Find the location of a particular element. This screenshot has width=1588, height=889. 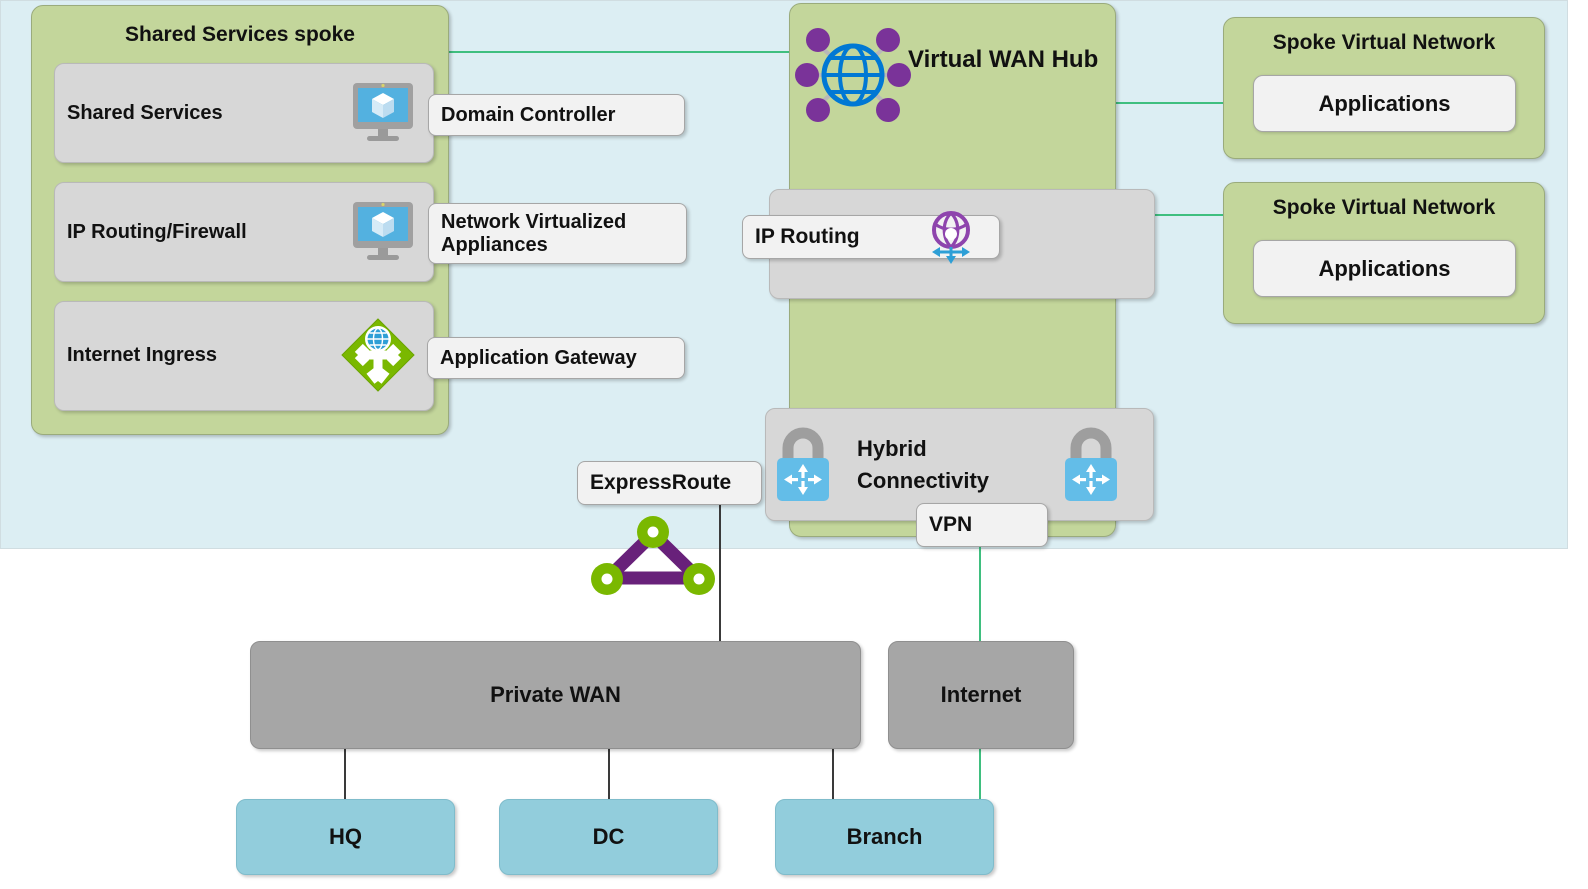

private-wan-label: Private WAN is located at coordinates (555, 694).